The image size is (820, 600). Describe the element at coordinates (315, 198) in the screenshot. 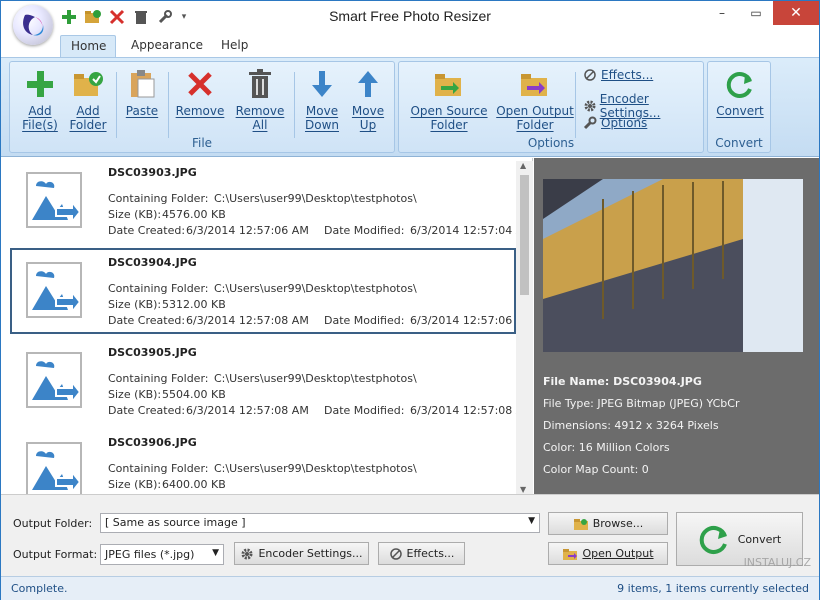

I see `folder-value: C:\Users\user99\Desktop\testphotos\` at that location.